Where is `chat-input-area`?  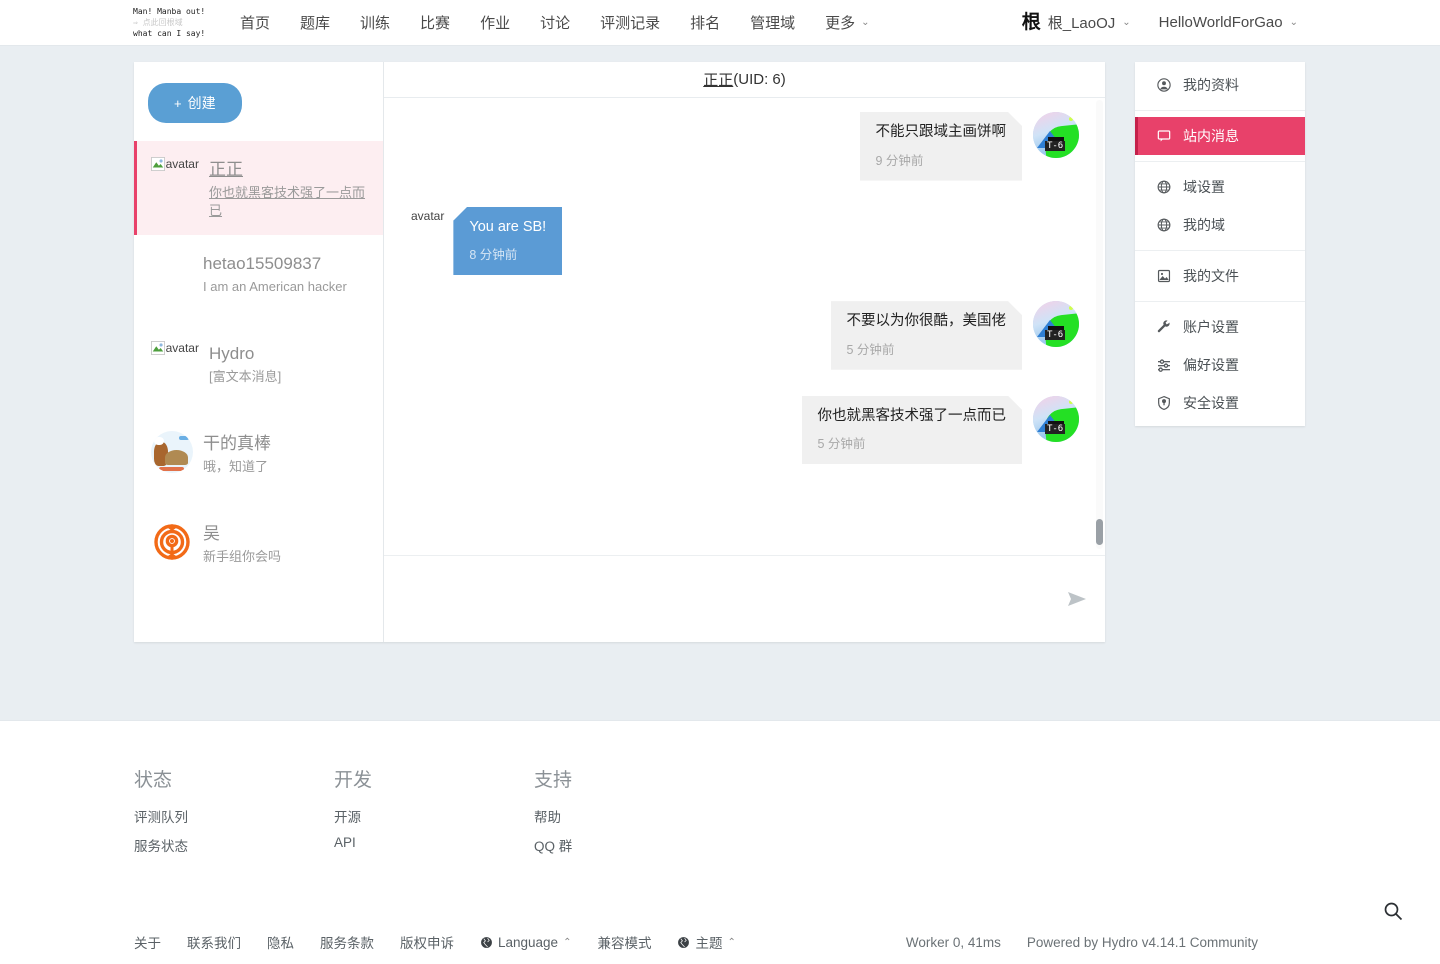 chat-input-area is located at coordinates (744, 599).